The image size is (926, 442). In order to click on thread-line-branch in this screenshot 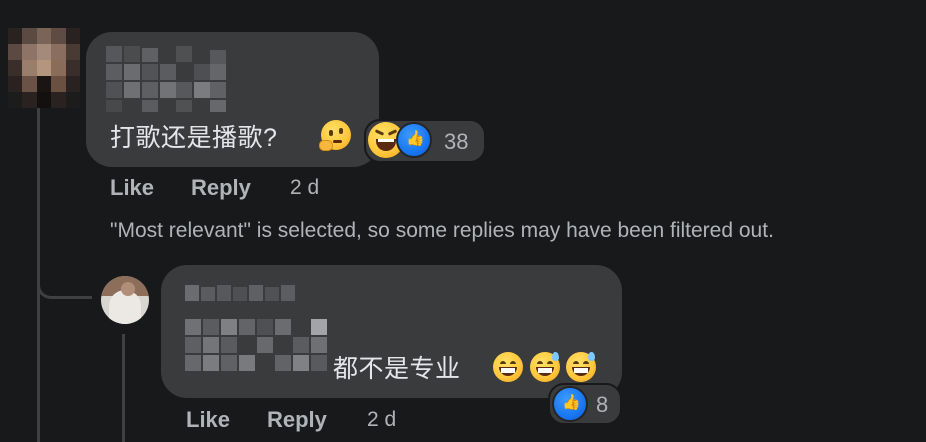, I will do `click(64, 274)`.